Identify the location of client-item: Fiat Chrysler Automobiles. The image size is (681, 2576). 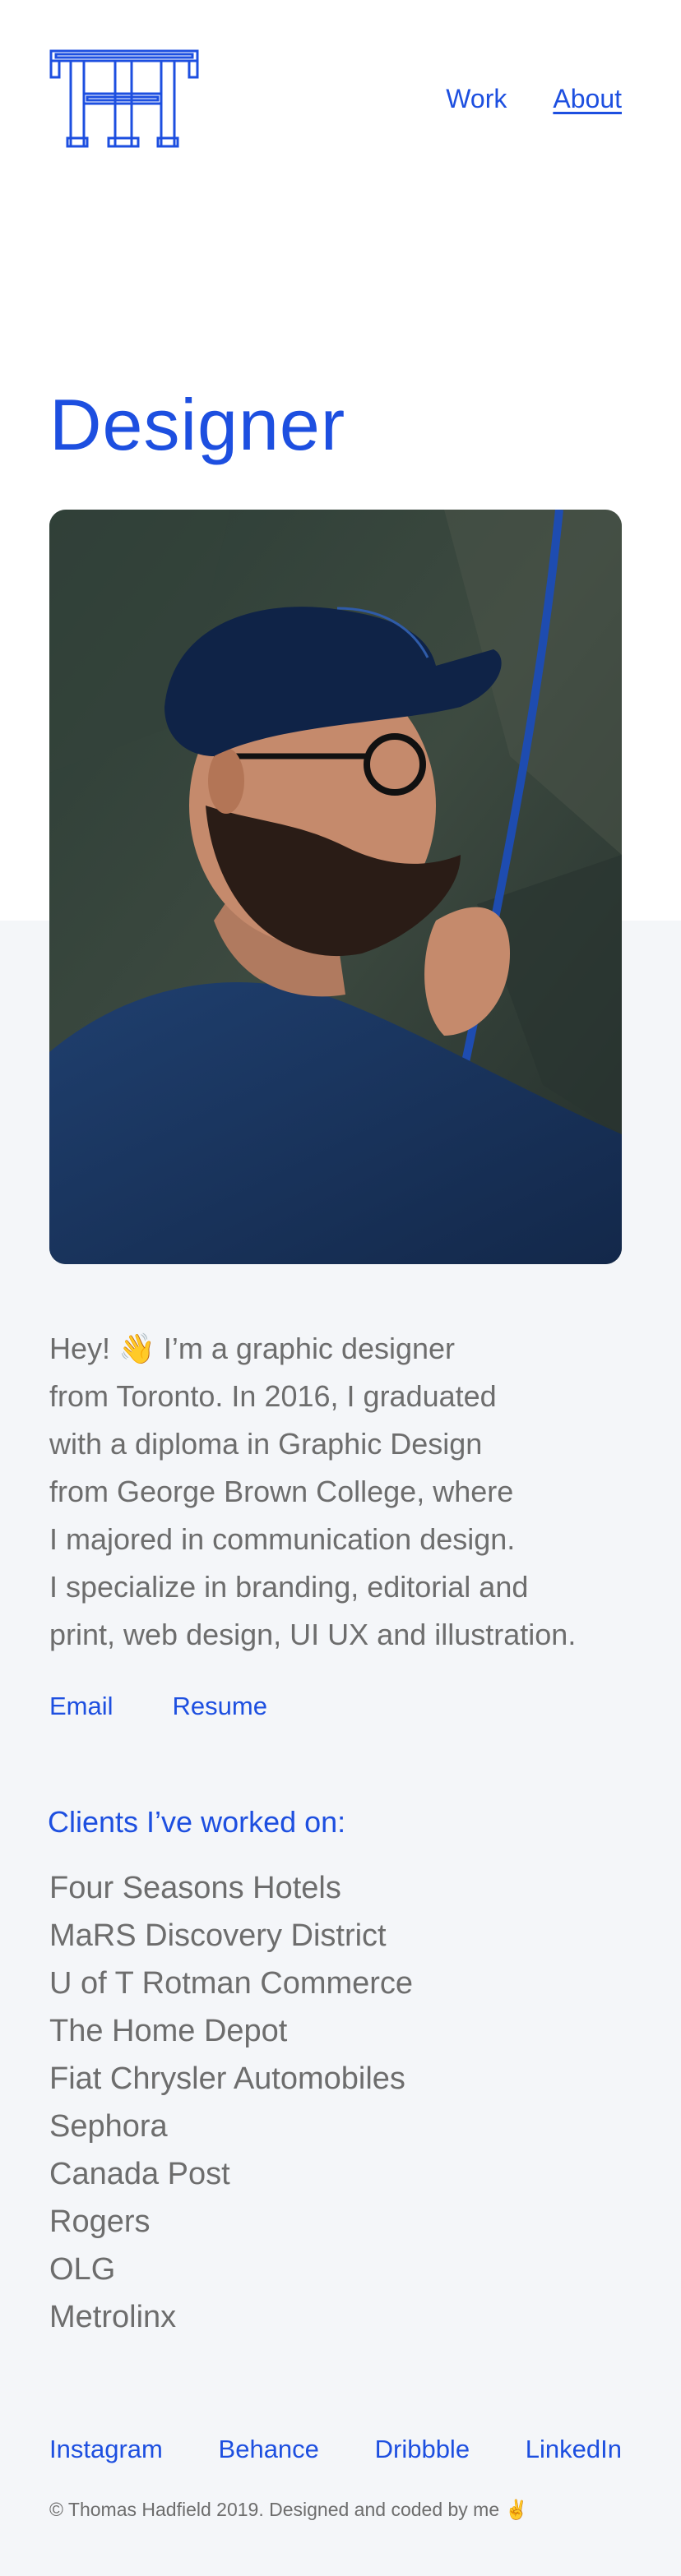
(227, 2078).